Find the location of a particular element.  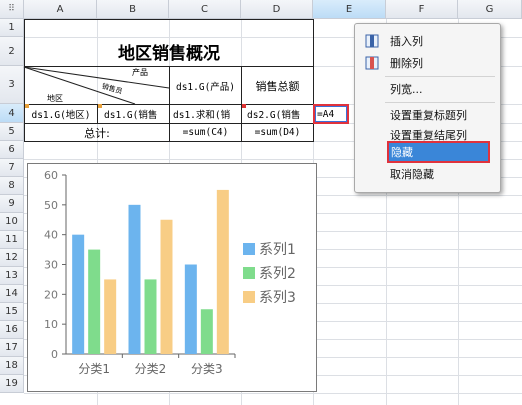

menu-item-label: 隐藏 is located at coordinates (402, 152).